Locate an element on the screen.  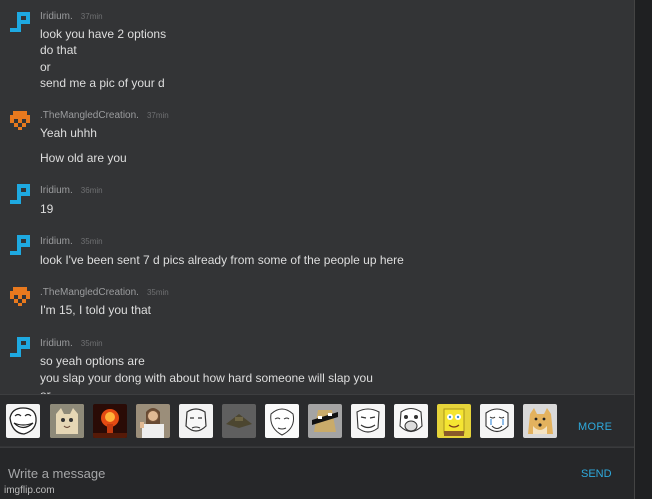
happy-cry-face-meme-icon is located at coordinates (497, 421).